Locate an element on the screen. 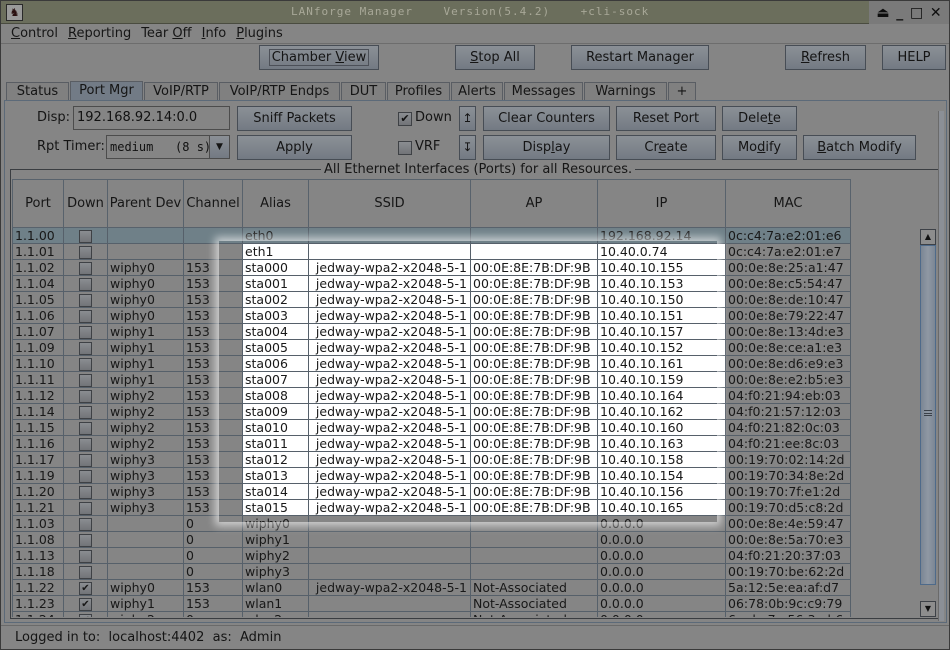 The width and height of the screenshot is (950, 650). reset-port-button: Reset Port is located at coordinates (666, 118).